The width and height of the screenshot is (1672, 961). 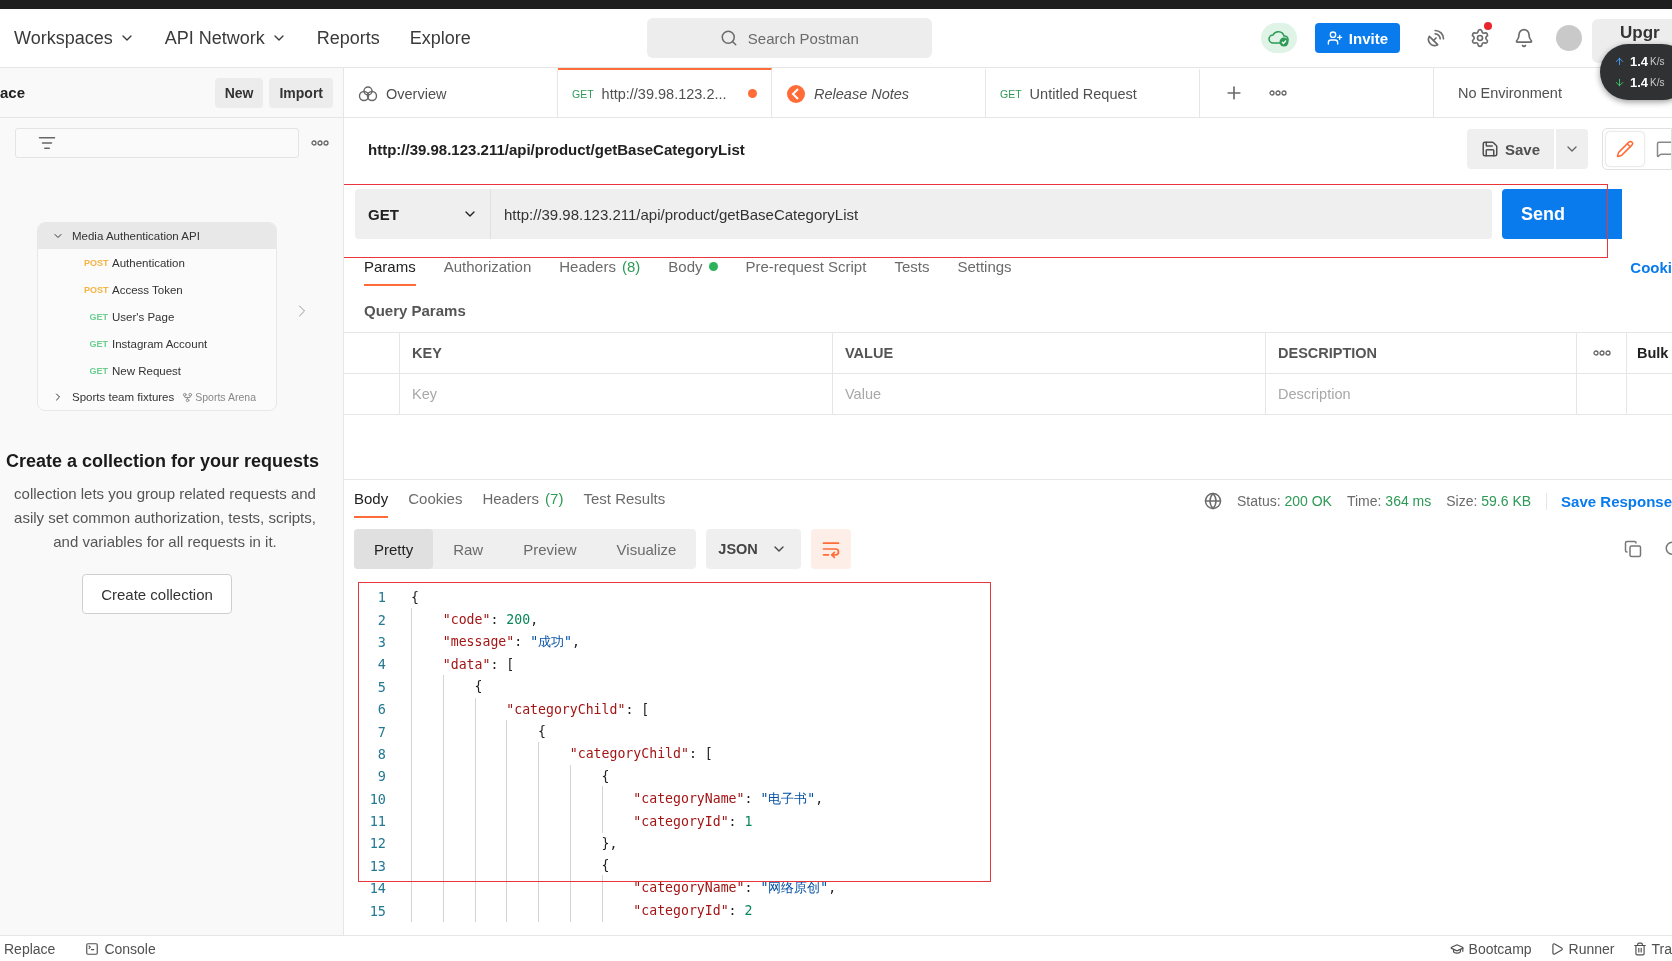 What do you see at coordinates (225, 397) in the screenshot?
I see `fork-name: Sports Arena` at bounding box center [225, 397].